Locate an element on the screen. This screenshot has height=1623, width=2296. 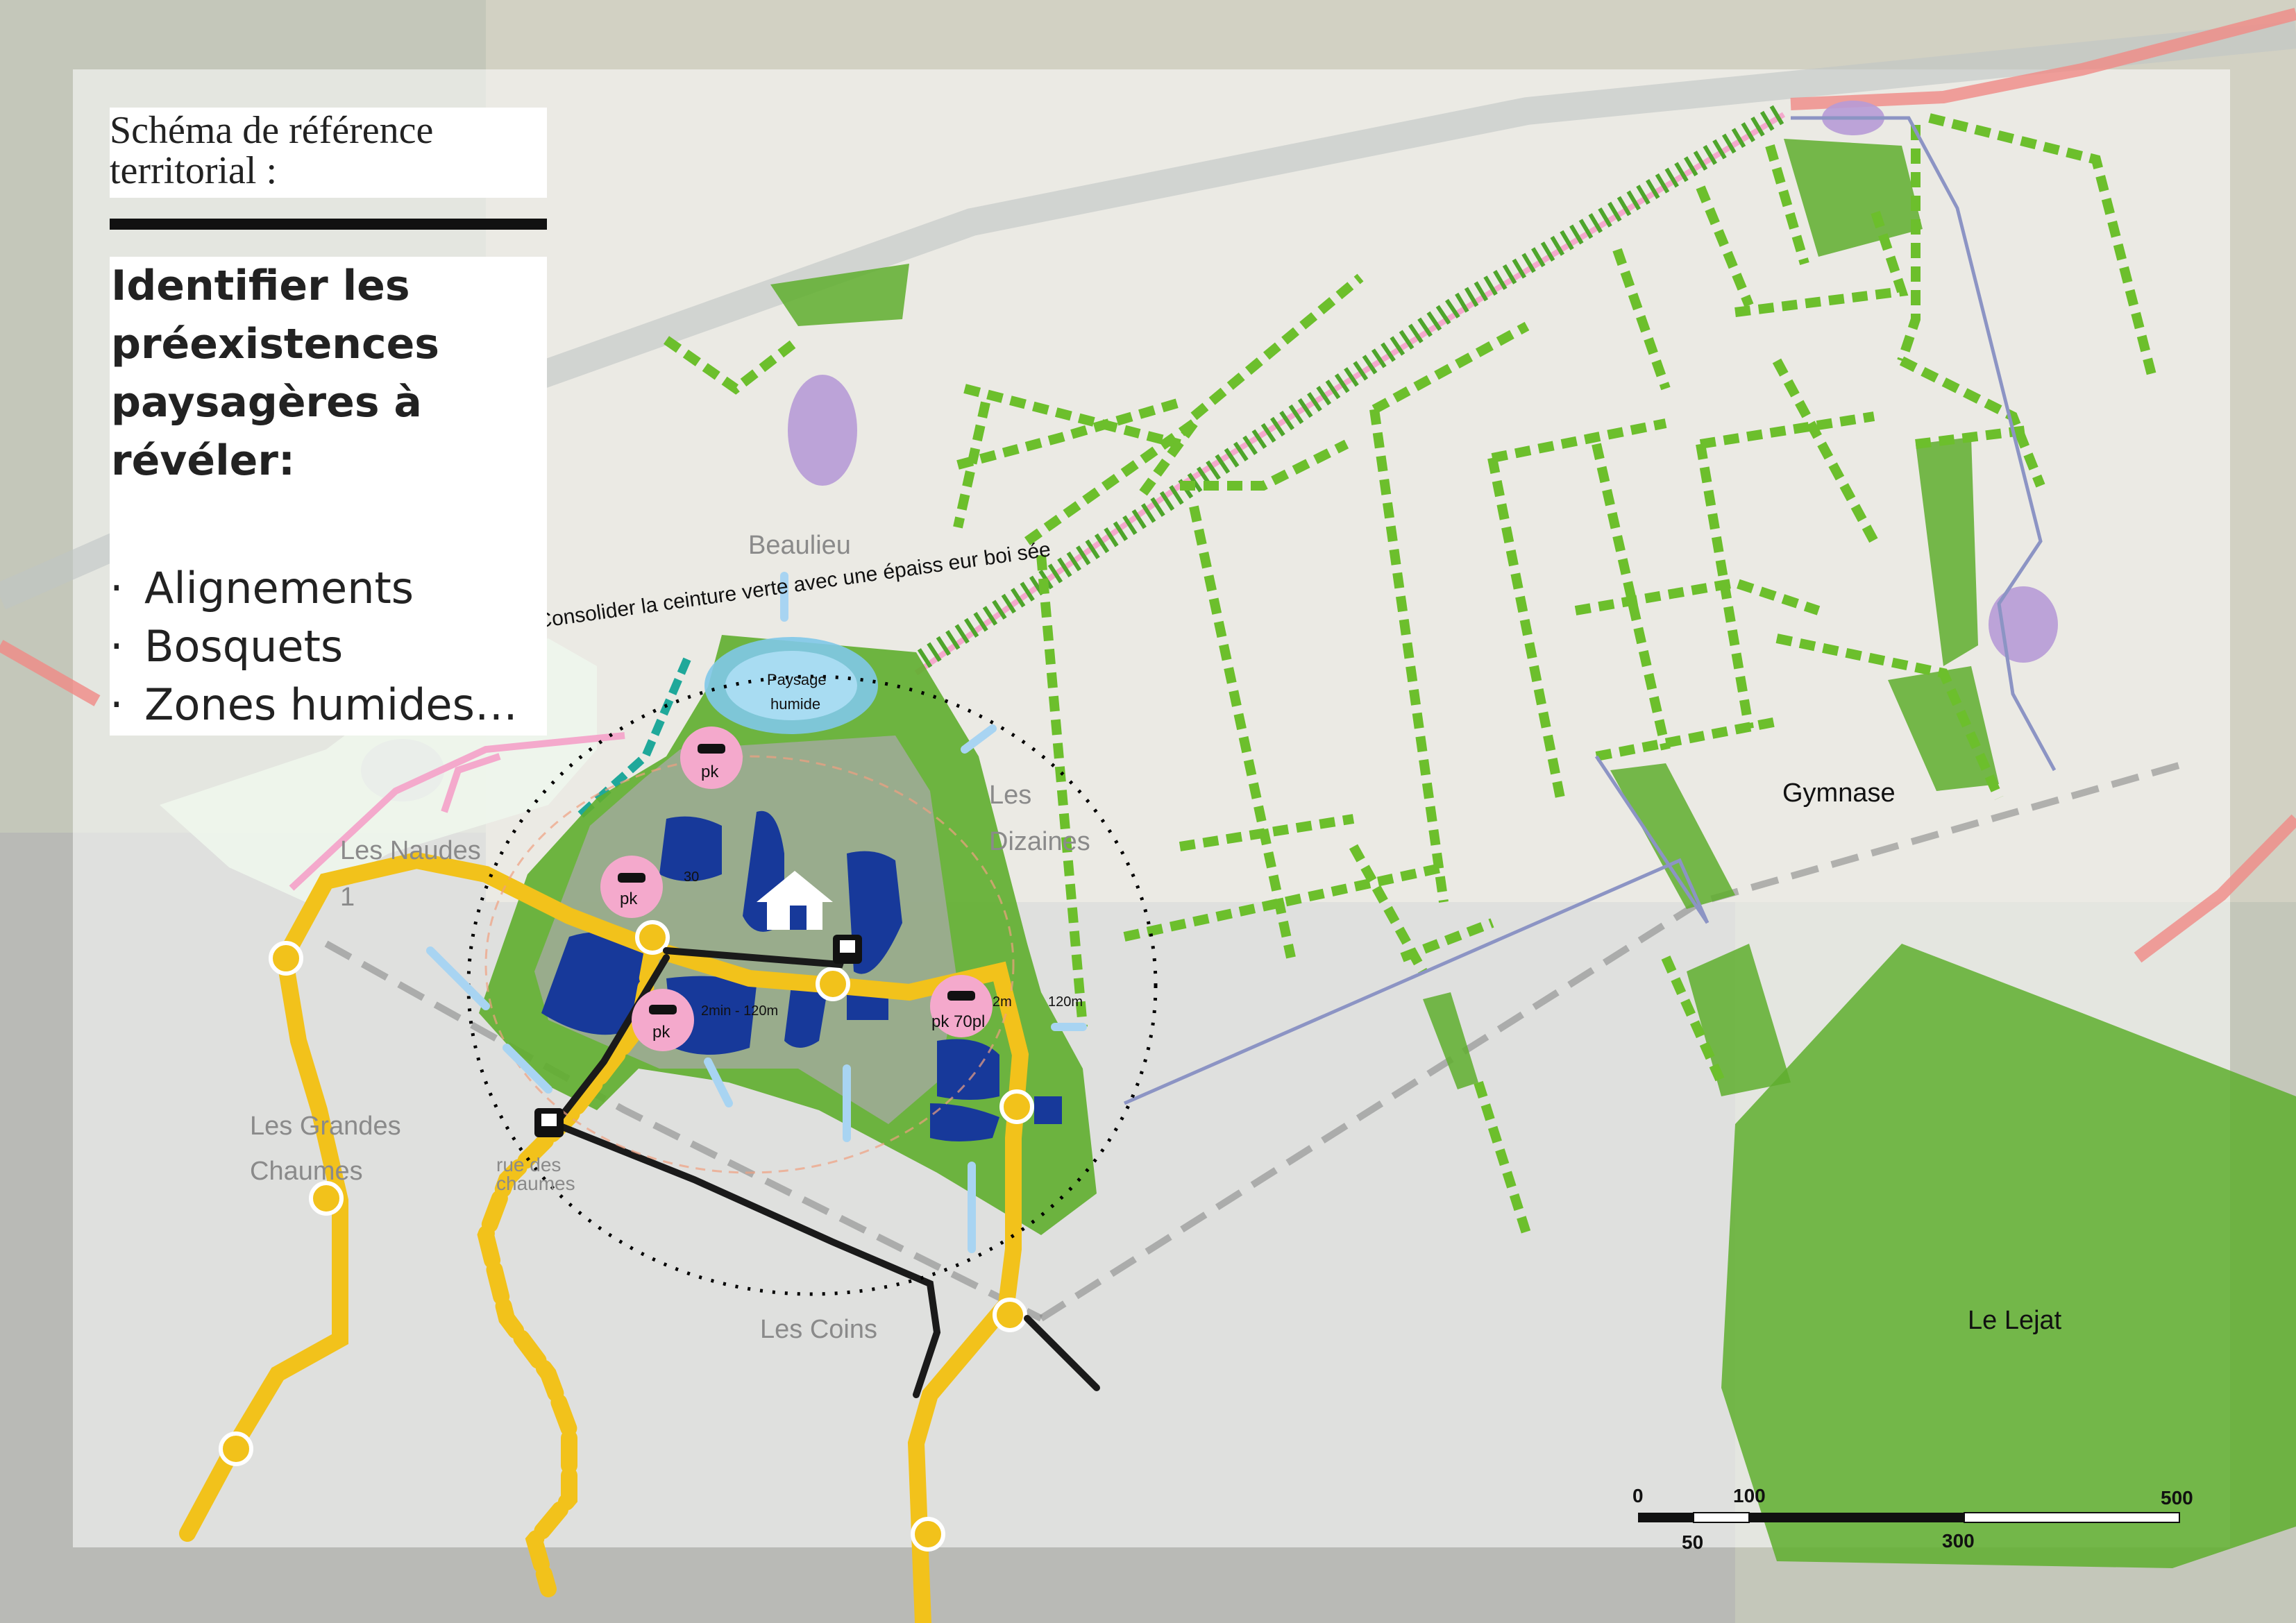
panel-title: Schéma de référence territorial : is located at coordinates (328, 153).